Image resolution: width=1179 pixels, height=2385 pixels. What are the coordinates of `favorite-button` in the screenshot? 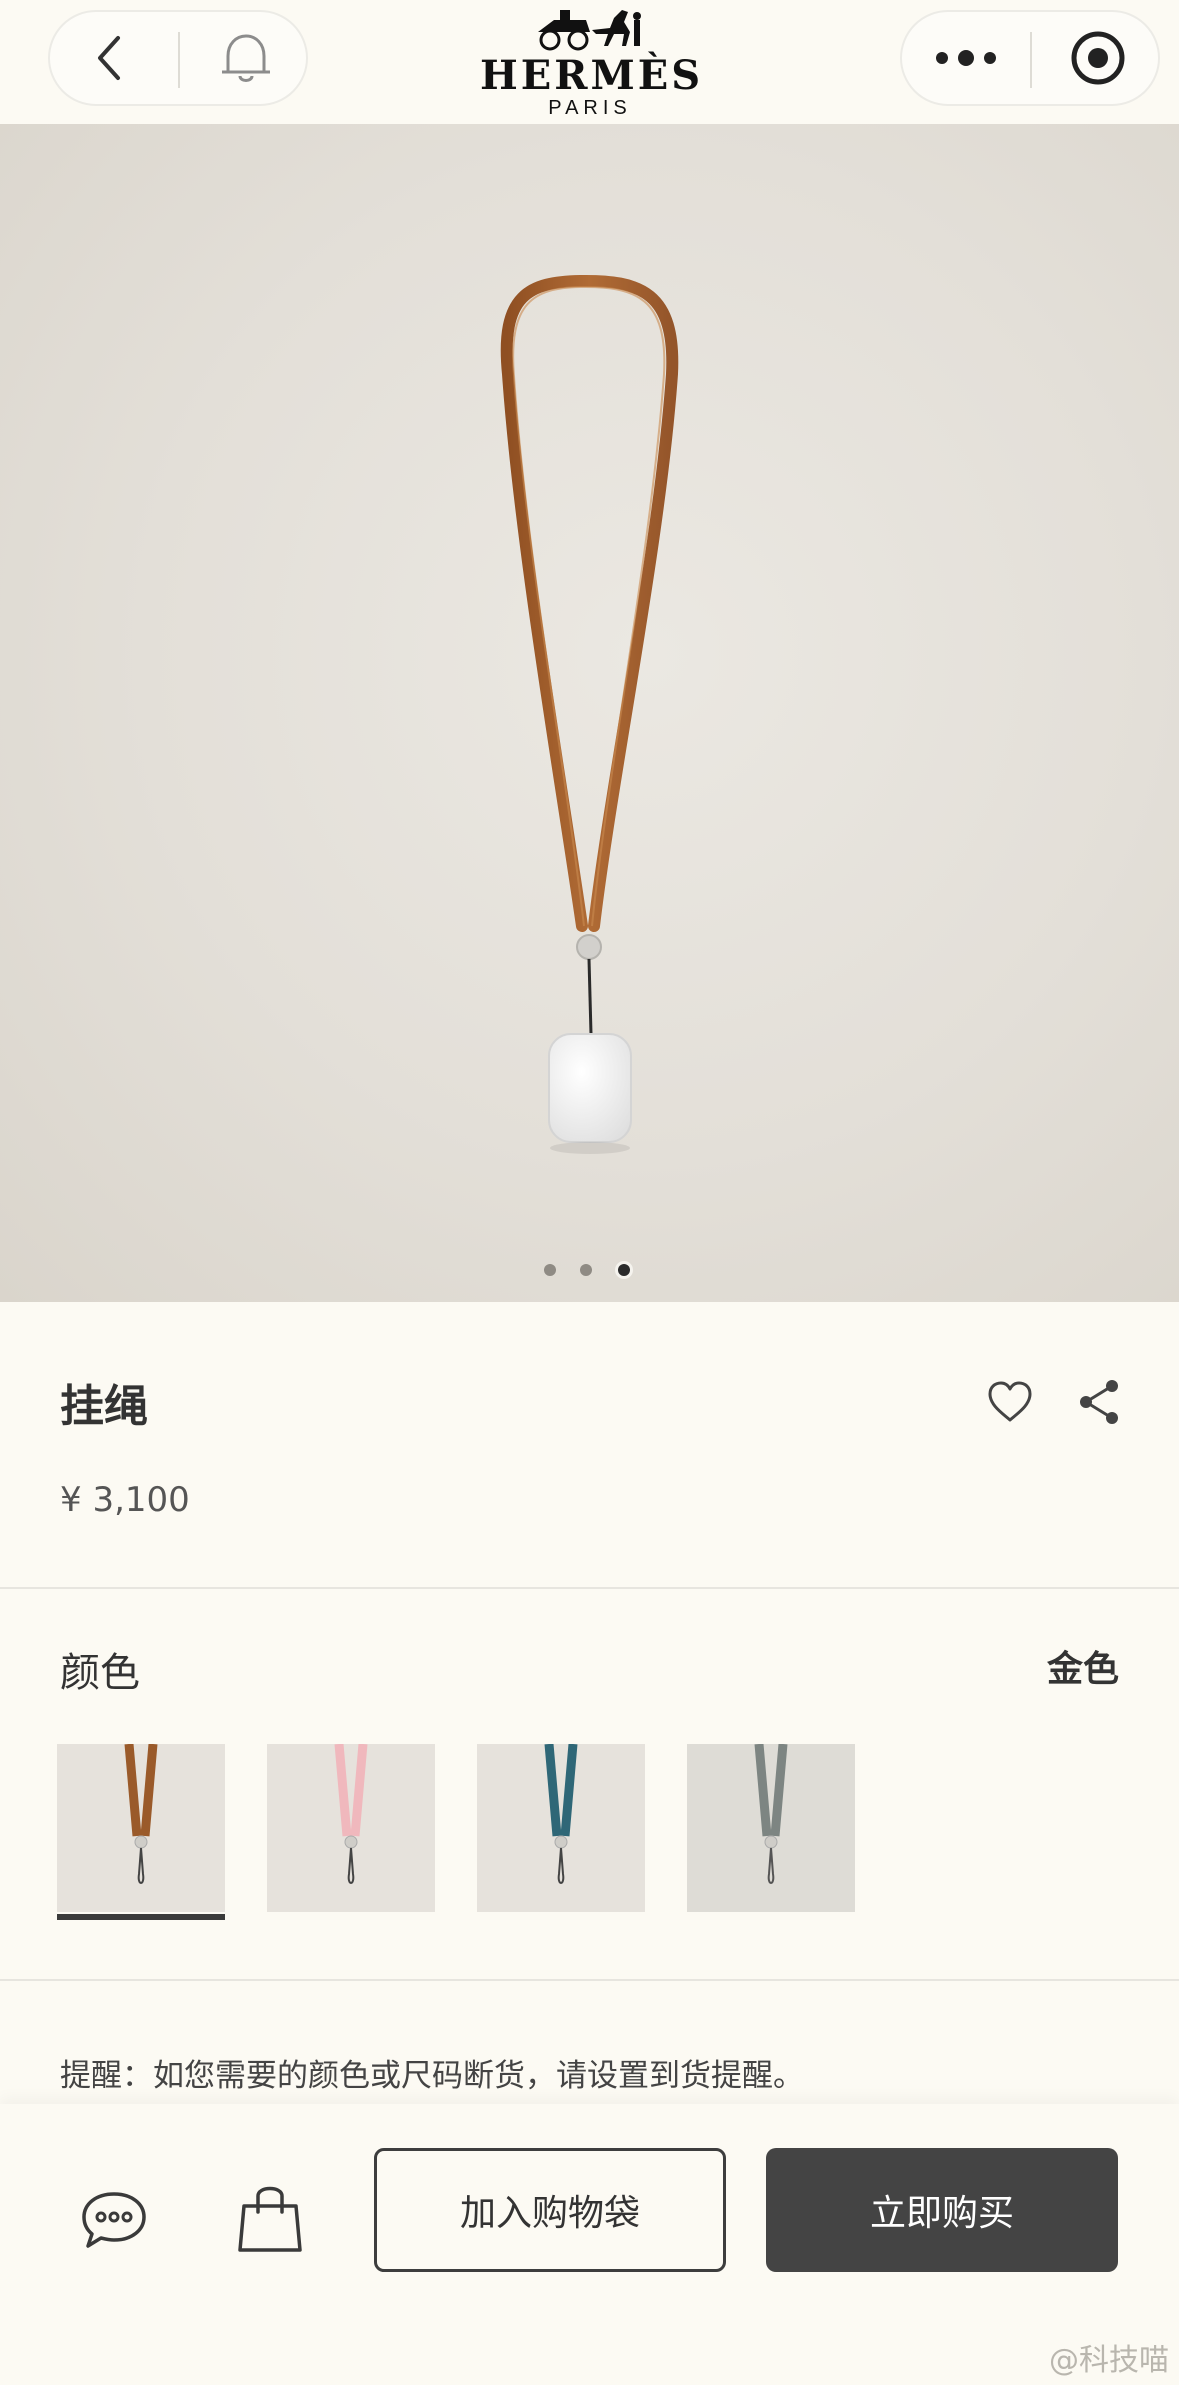 It's located at (1010, 1402).